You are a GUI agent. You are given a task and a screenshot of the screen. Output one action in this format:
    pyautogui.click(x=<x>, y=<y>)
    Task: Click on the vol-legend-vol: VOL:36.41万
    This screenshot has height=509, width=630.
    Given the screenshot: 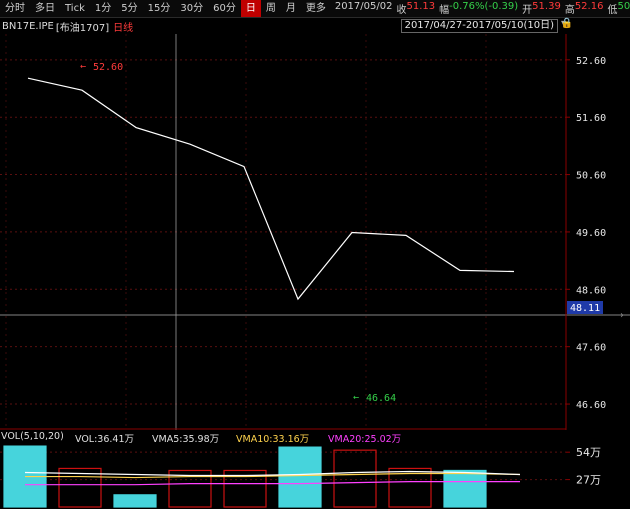 What is the action you would take?
    pyautogui.click(x=104, y=439)
    